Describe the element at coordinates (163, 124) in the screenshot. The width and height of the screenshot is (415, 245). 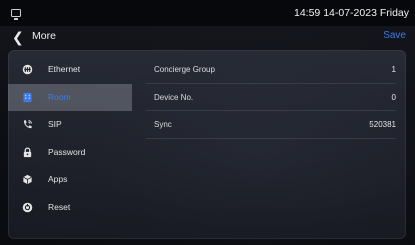
I see `setting-label: Sync` at that location.